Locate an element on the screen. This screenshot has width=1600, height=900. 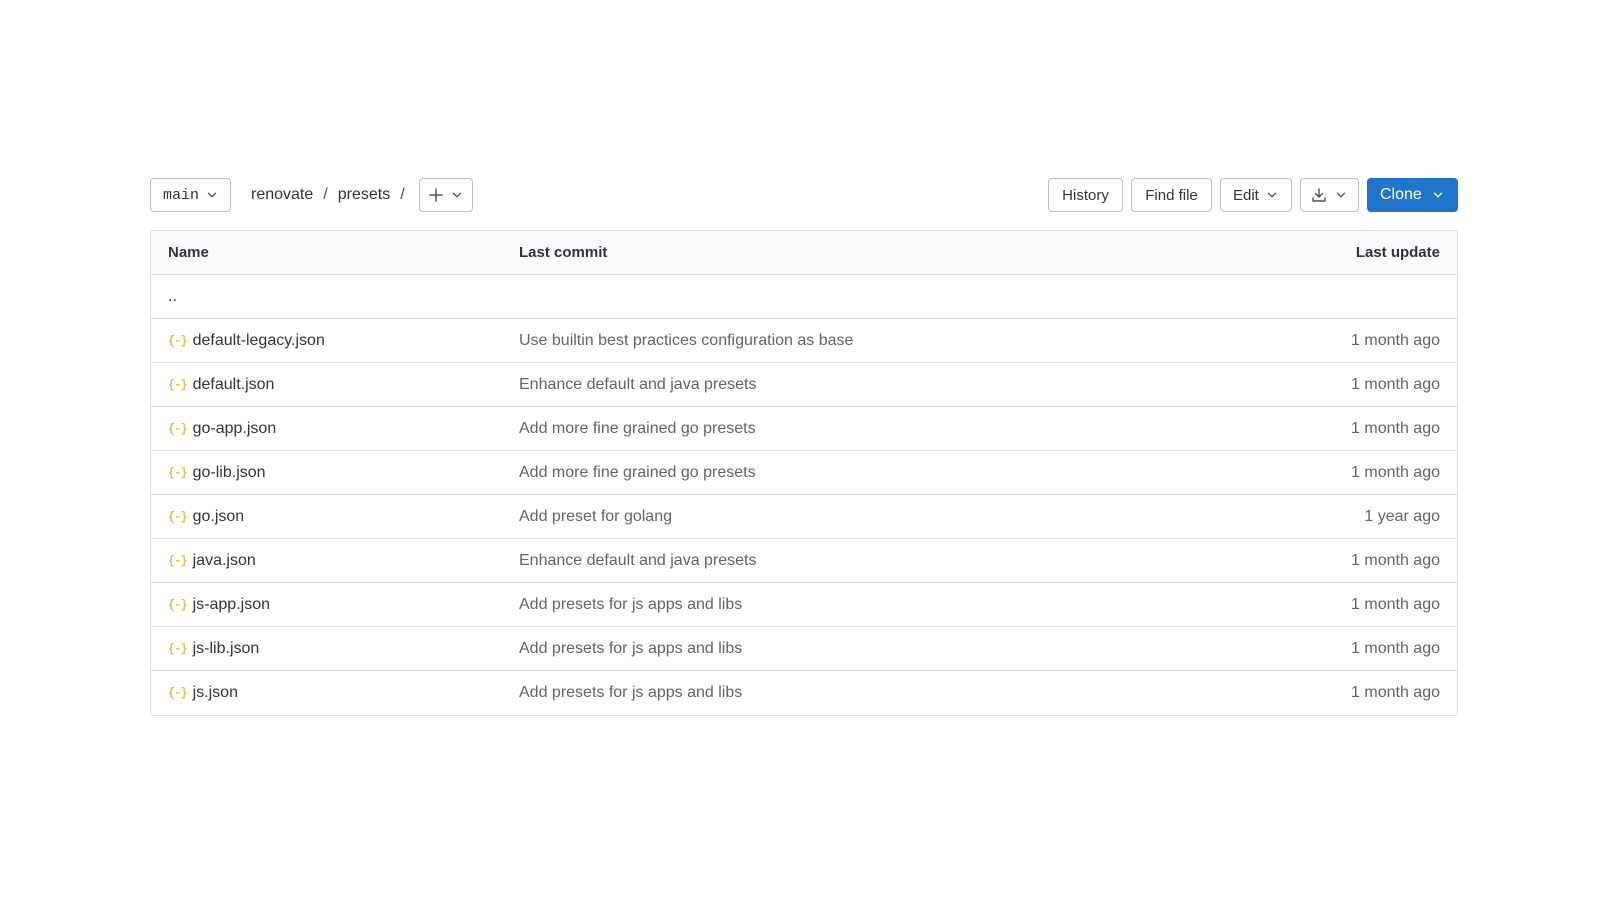
clone-button: Clone is located at coordinates (1412, 195).